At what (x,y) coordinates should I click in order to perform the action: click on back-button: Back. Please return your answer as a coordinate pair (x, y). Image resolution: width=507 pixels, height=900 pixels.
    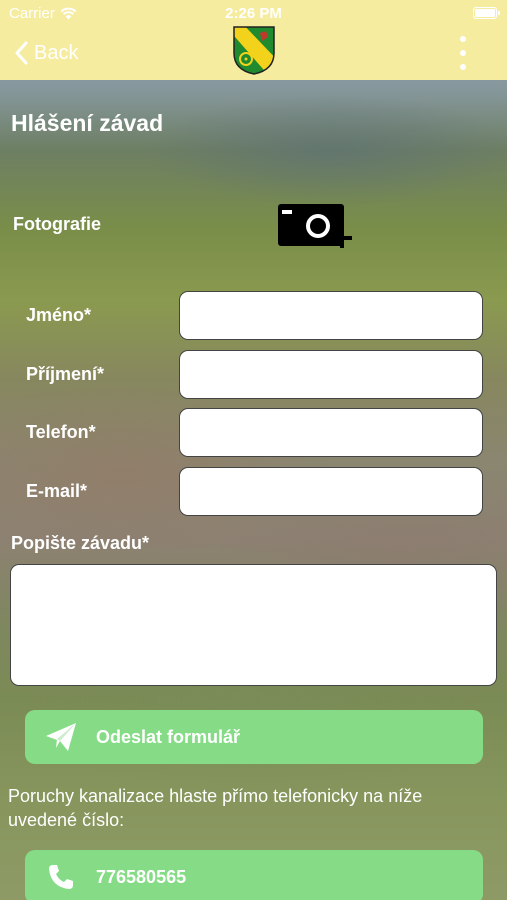
    Looking at the image, I should click on (46, 53).